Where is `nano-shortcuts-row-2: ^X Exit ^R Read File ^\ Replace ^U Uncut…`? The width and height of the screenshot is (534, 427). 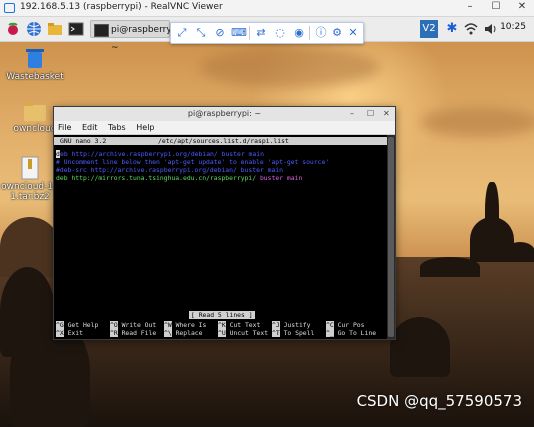 nano-shortcuts-row-2: ^X Exit ^R Read File ^\ Replace ^U Uncut… is located at coordinates (220, 333).